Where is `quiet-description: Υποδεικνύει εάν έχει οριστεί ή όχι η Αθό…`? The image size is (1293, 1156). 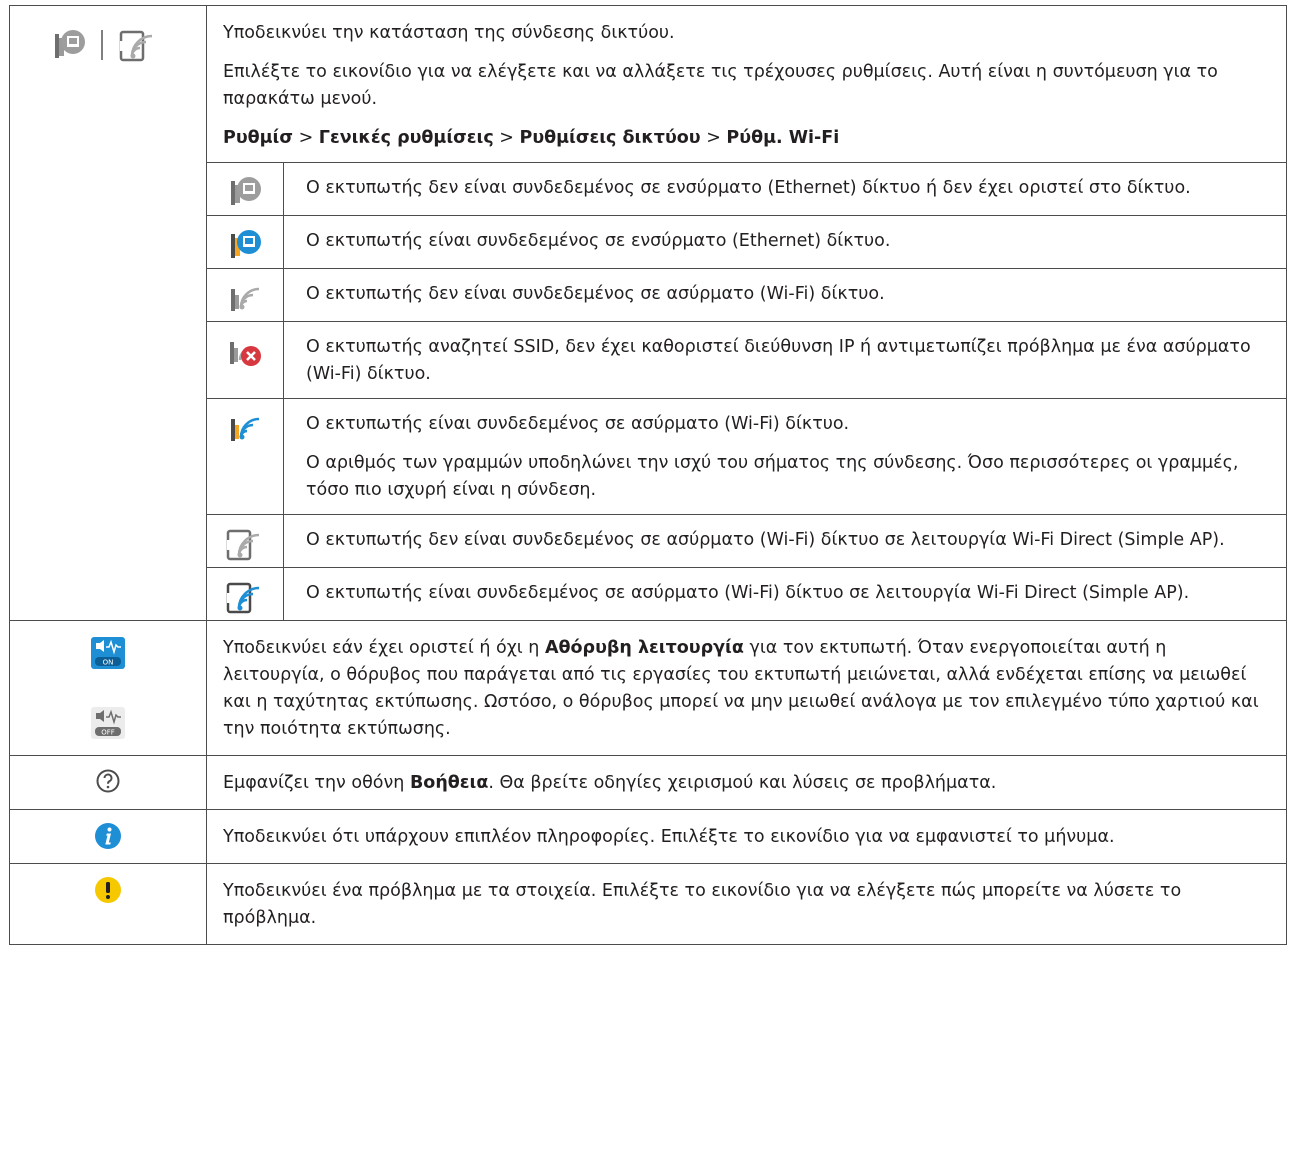 quiet-description: Υποδεικνύει εάν έχει οριστεί ή όχι η Αθό… is located at coordinates (747, 689).